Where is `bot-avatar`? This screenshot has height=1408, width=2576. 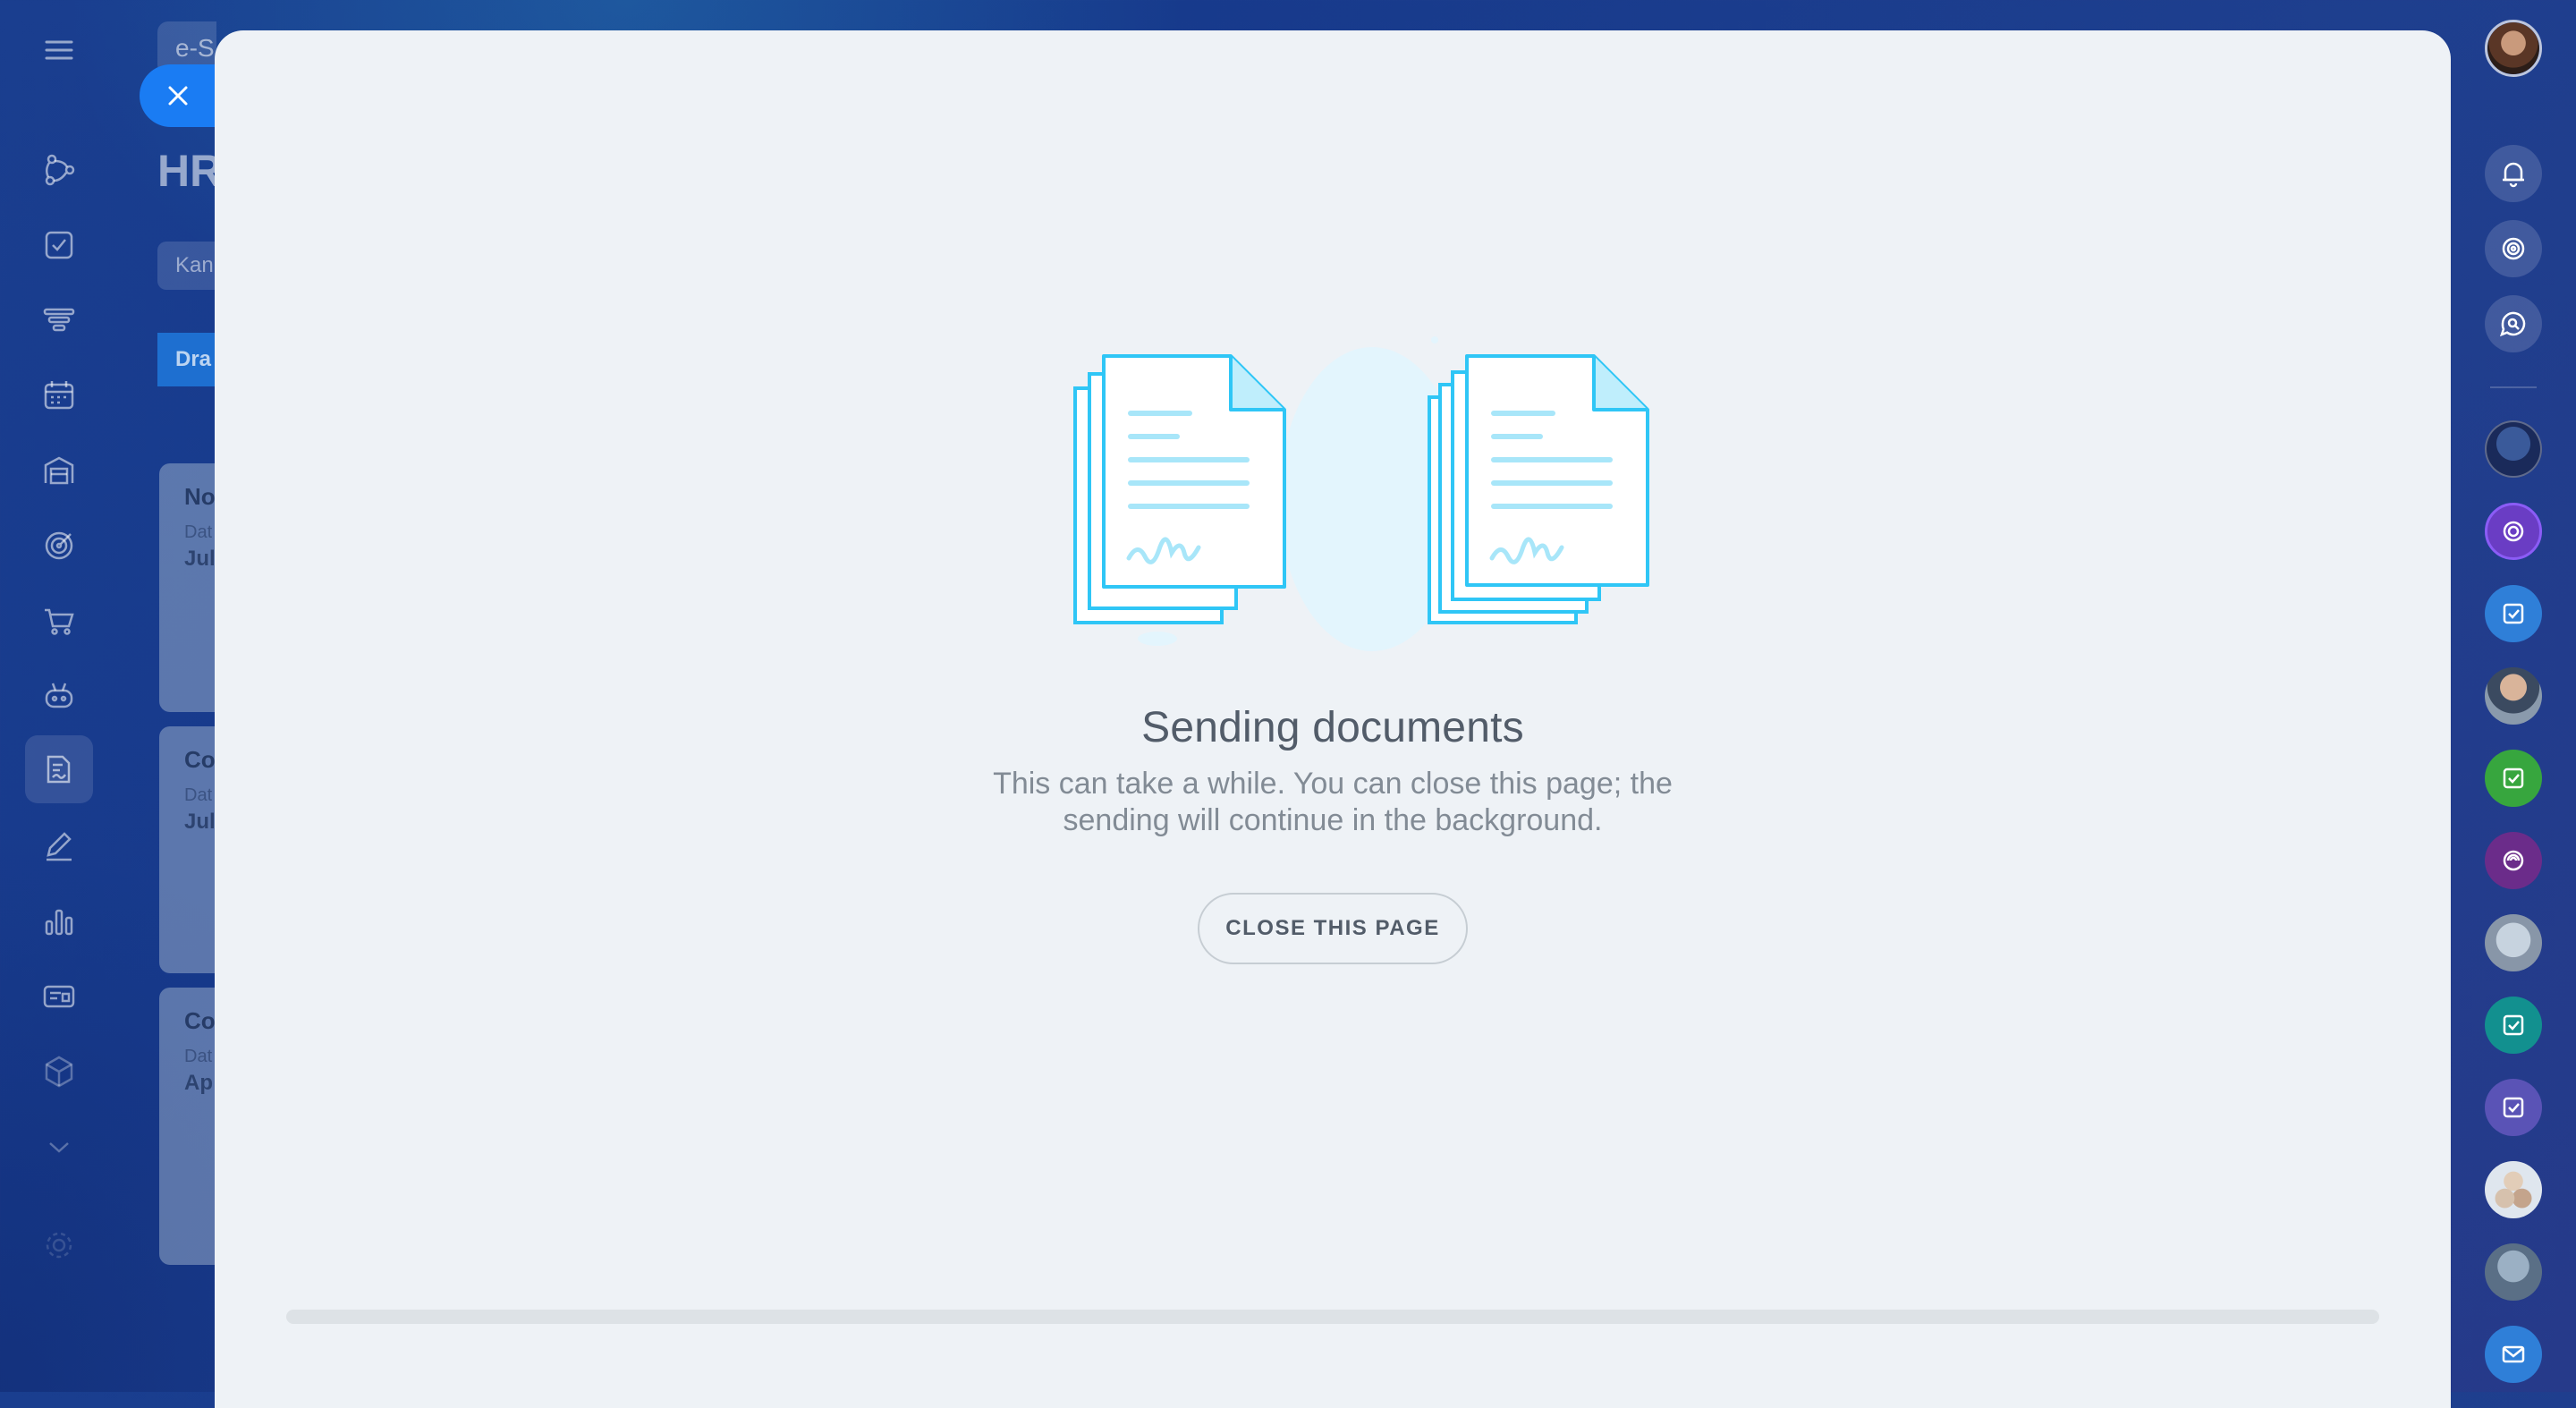
bot-avatar is located at coordinates (2513, 942).